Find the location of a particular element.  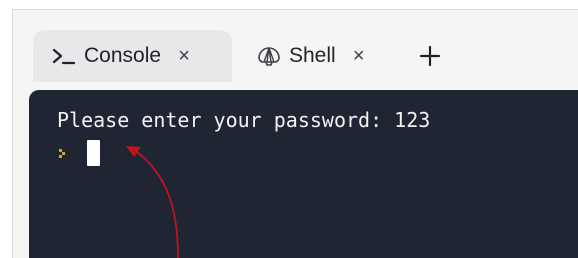

plus-icon is located at coordinates (430, 56).